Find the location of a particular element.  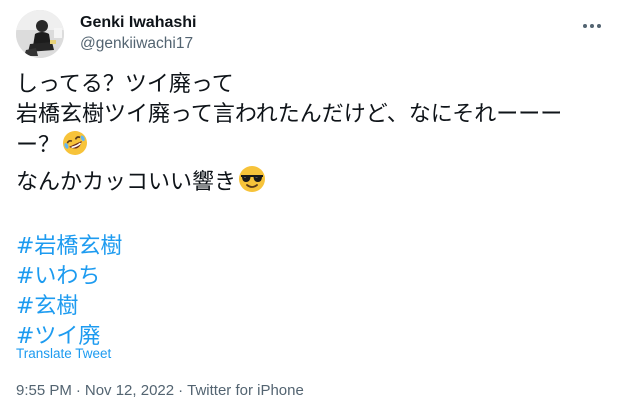

hashtag-link: #岩橋玄樹 is located at coordinates (69, 247).